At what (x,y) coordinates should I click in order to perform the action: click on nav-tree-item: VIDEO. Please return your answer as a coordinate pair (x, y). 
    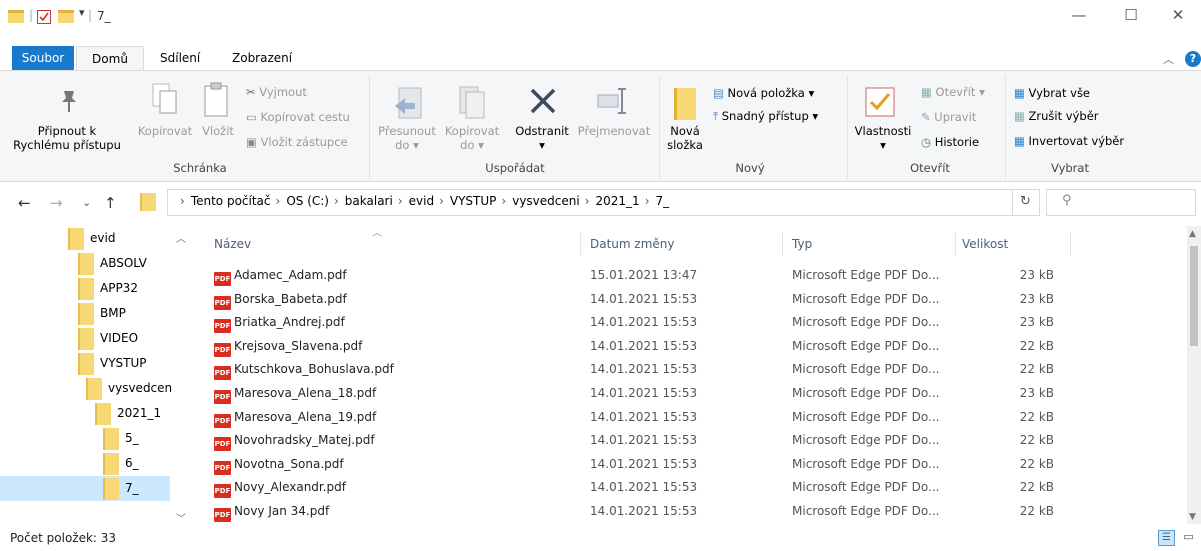
    Looking at the image, I should click on (85, 338).